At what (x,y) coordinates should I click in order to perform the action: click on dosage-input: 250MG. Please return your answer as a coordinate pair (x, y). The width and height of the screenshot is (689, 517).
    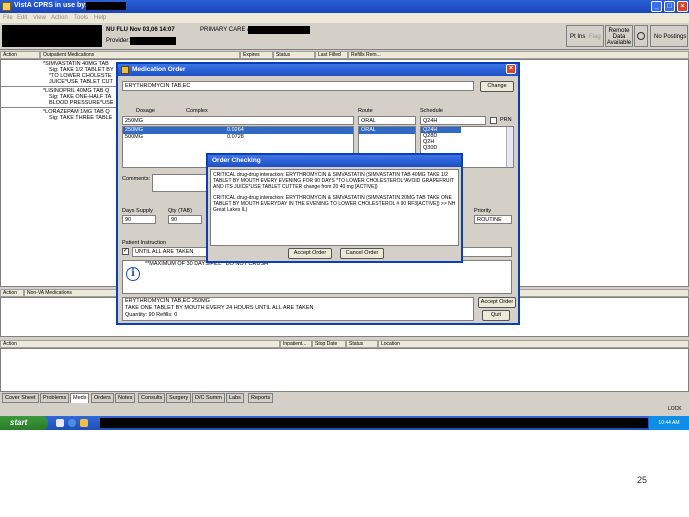
    Looking at the image, I should click on (238, 120).